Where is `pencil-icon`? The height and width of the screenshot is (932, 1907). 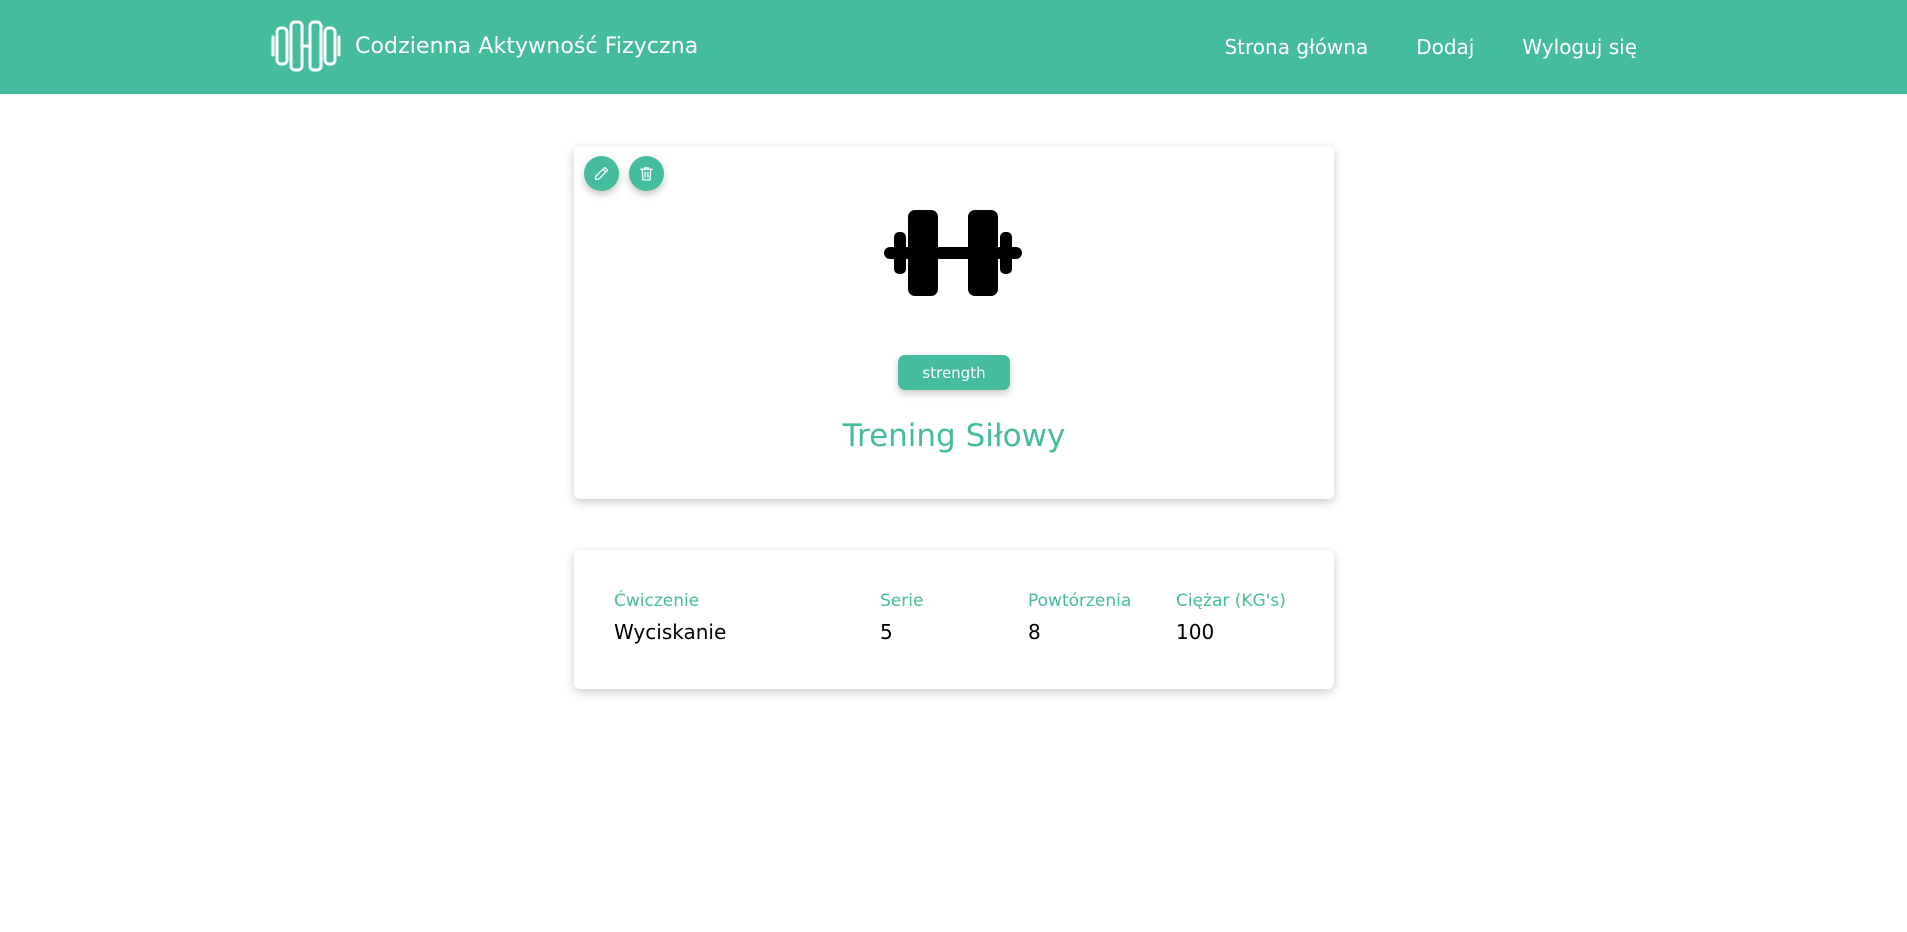
pencil-icon is located at coordinates (601, 173).